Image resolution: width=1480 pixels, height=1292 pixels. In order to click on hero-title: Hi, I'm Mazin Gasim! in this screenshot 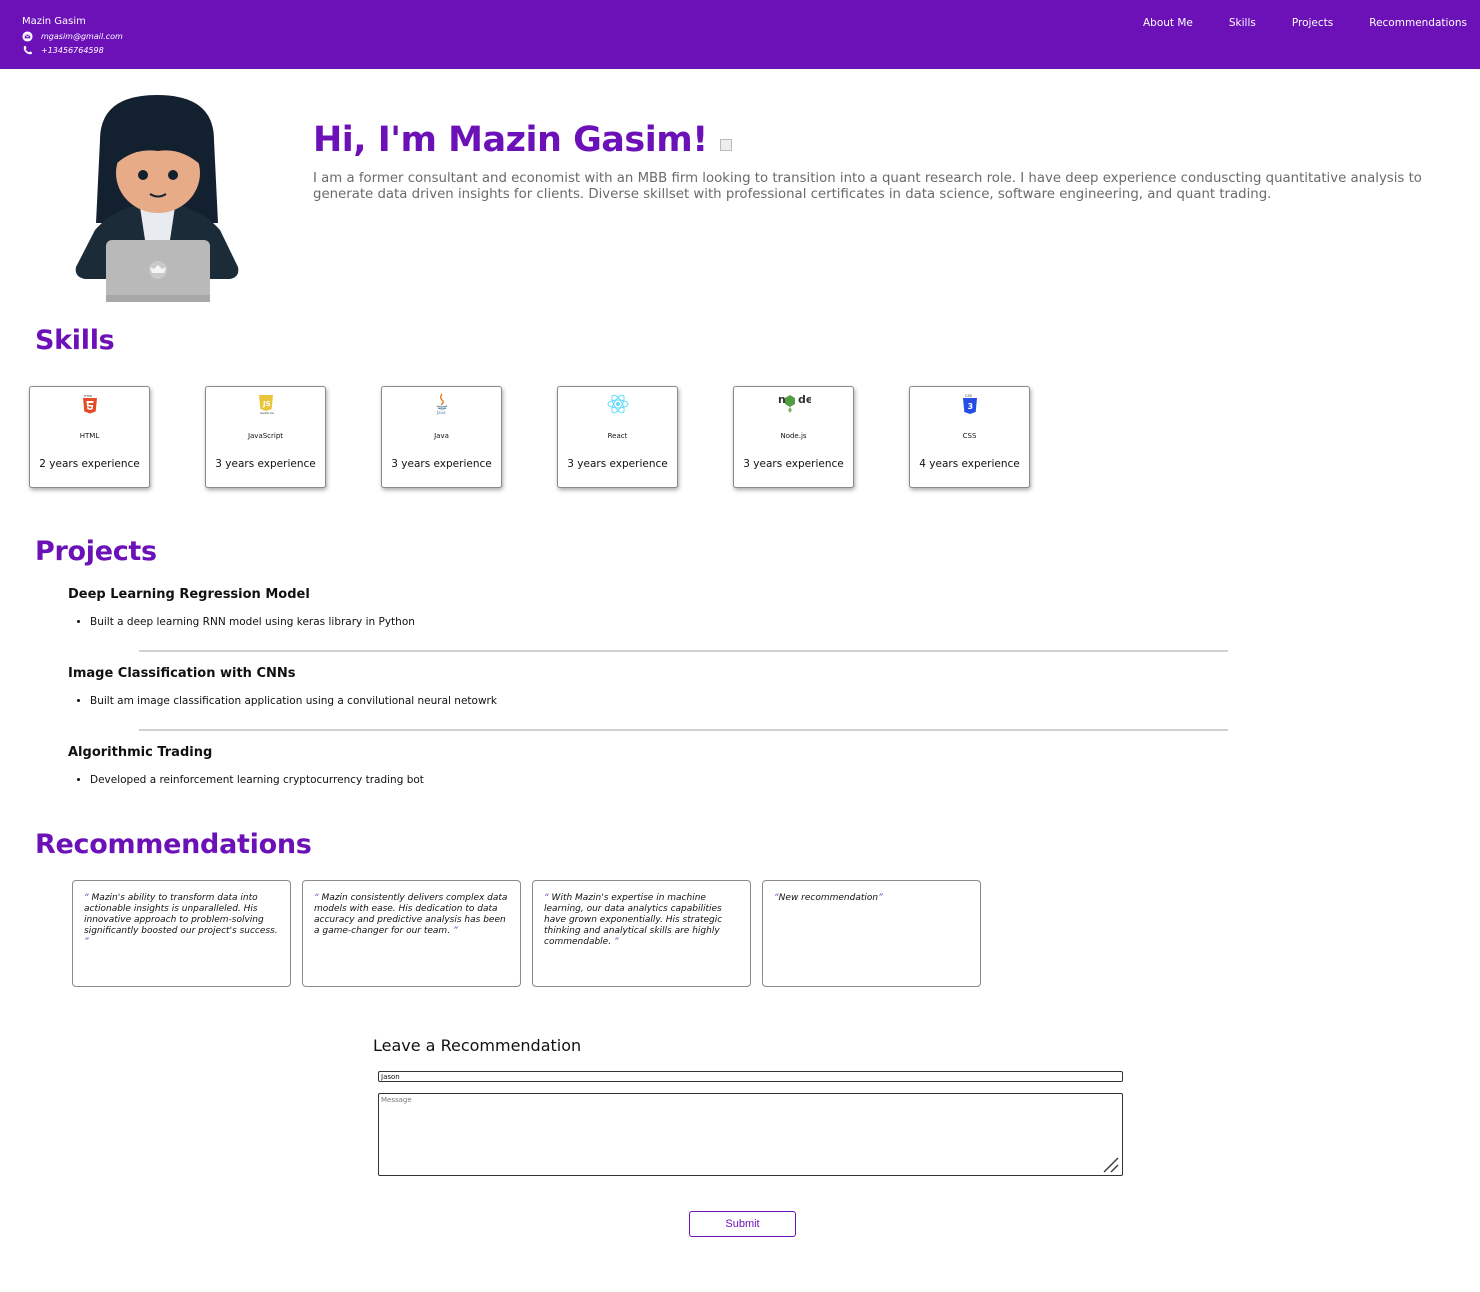, I will do `click(522, 140)`.